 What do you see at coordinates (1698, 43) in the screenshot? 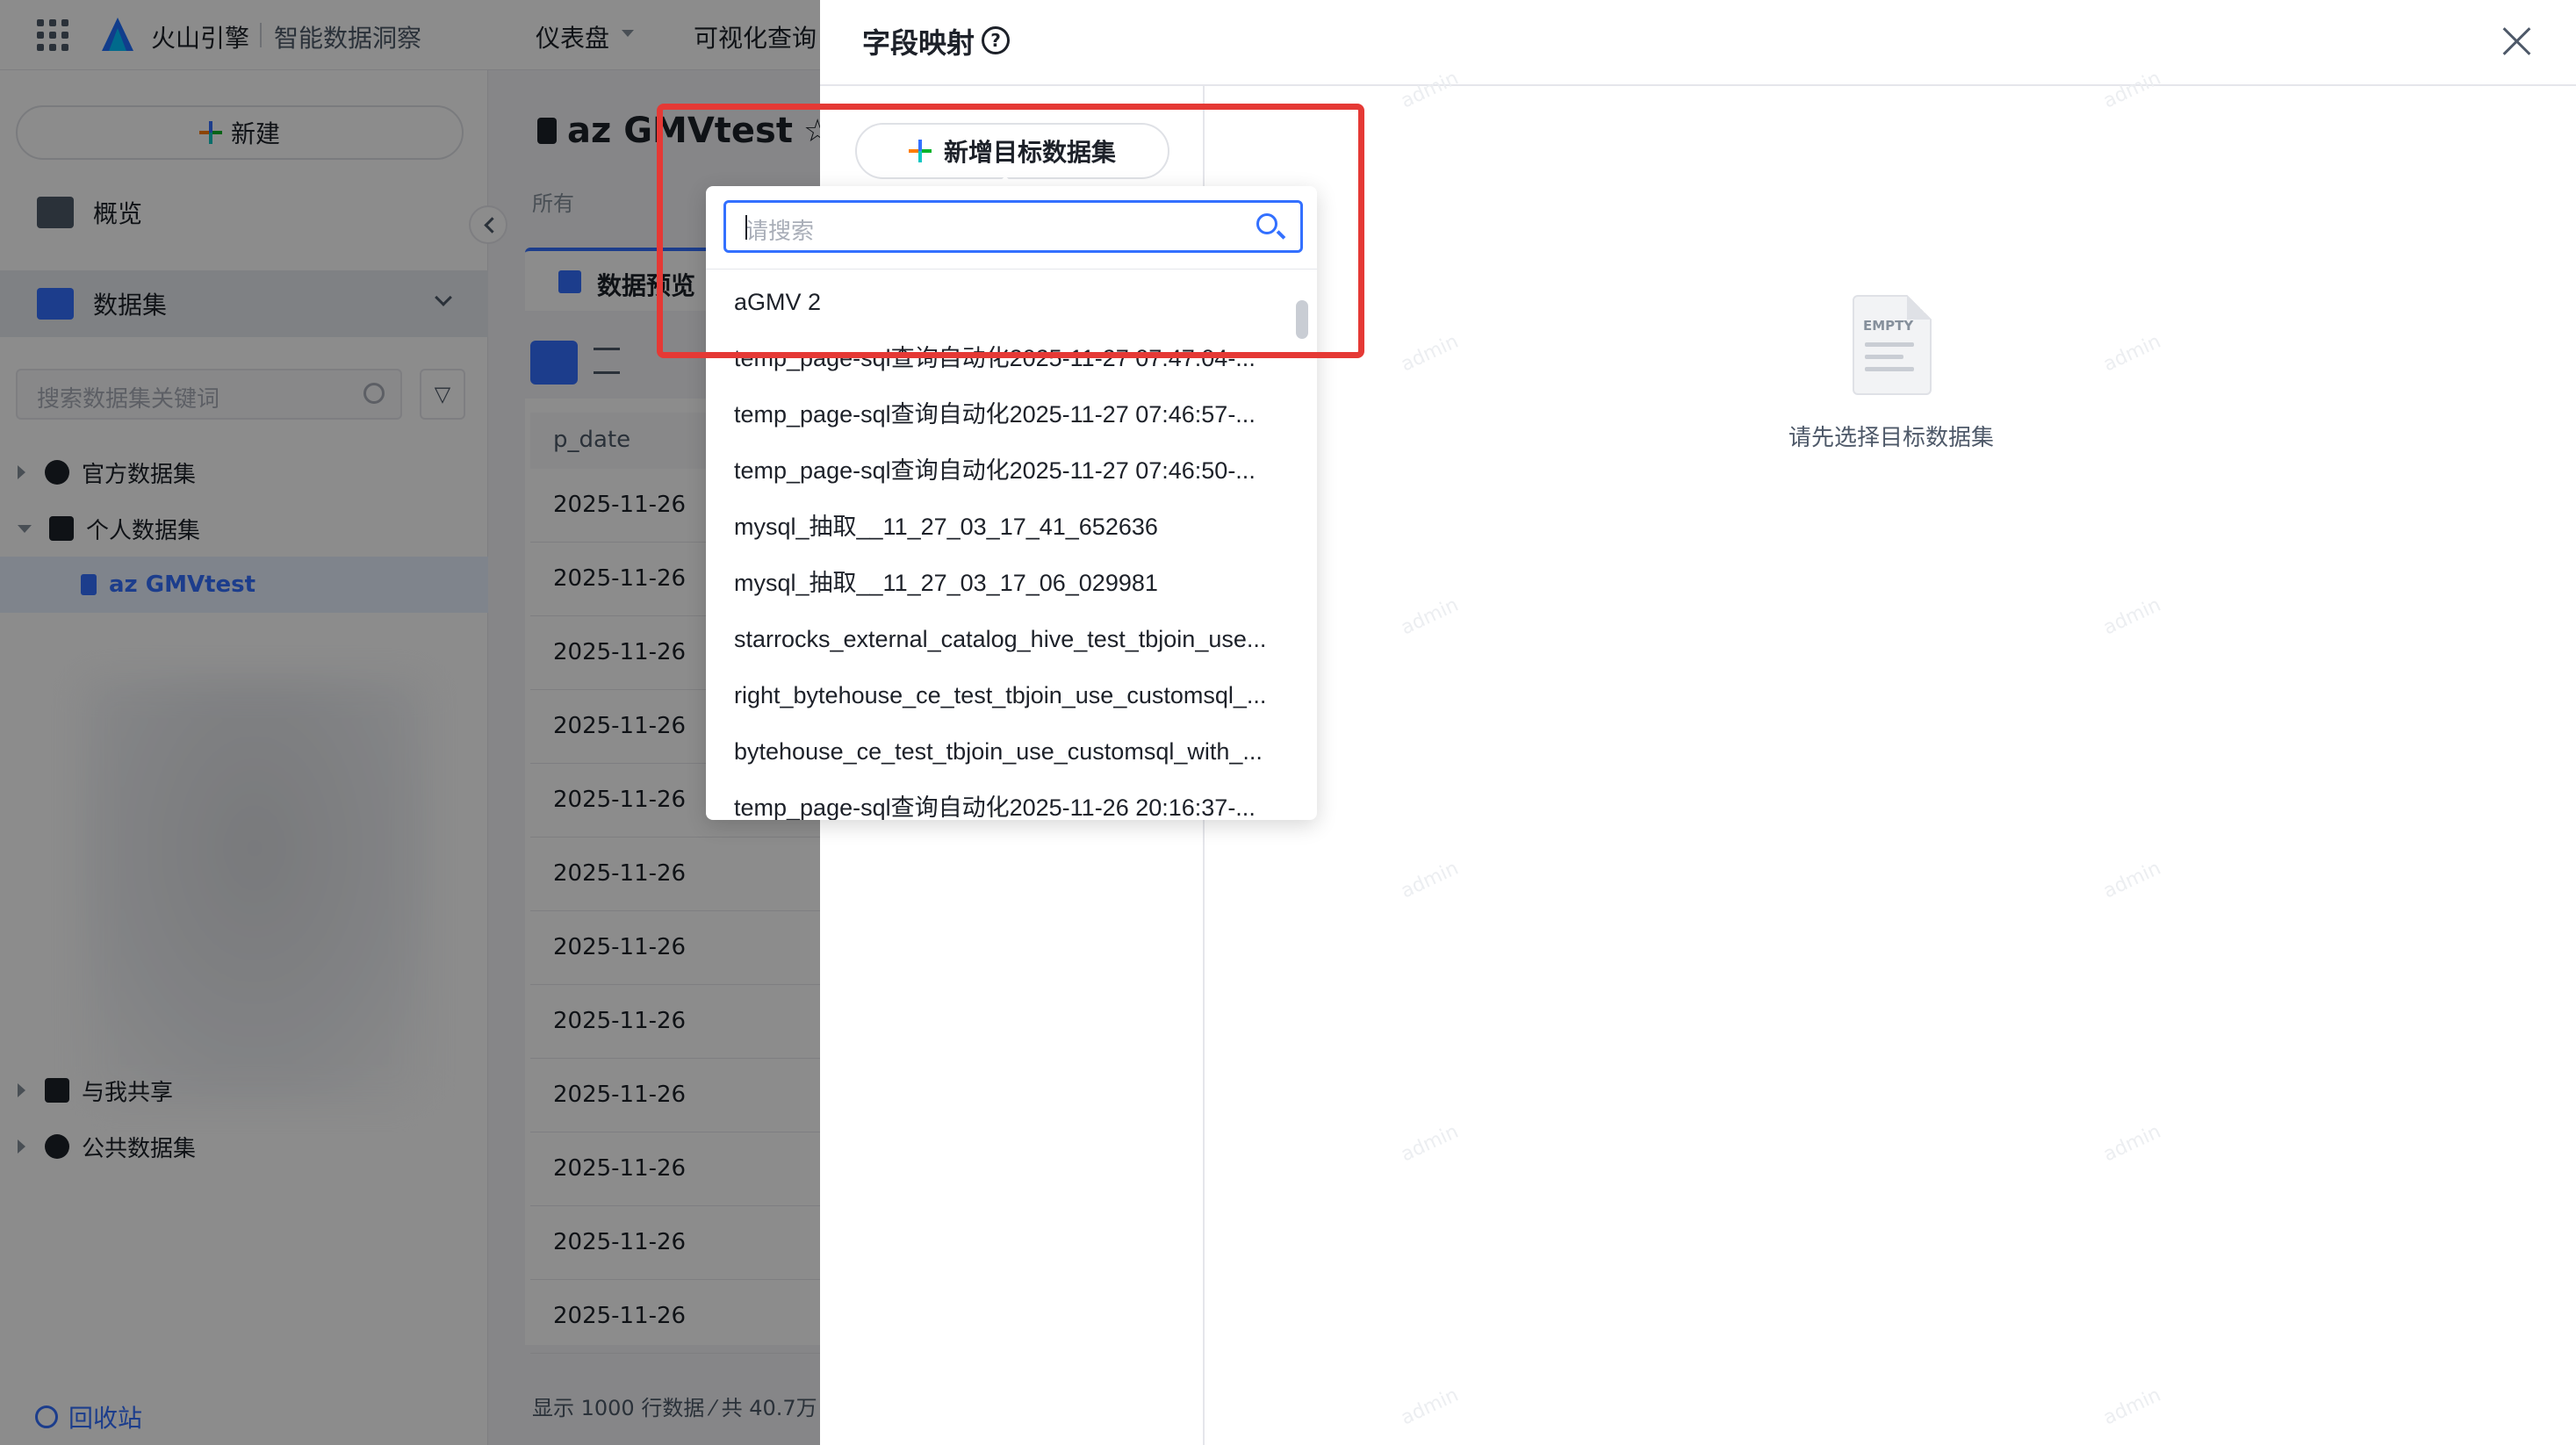
I see `drawer-header: 字段映射 ?` at bounding box center [1698, 43].